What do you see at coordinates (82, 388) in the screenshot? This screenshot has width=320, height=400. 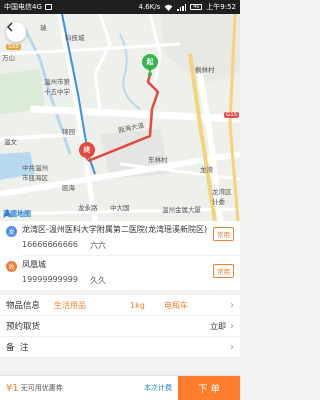 I see `coupon-text: 无可用优惠券` at bounding box center [82, 388].